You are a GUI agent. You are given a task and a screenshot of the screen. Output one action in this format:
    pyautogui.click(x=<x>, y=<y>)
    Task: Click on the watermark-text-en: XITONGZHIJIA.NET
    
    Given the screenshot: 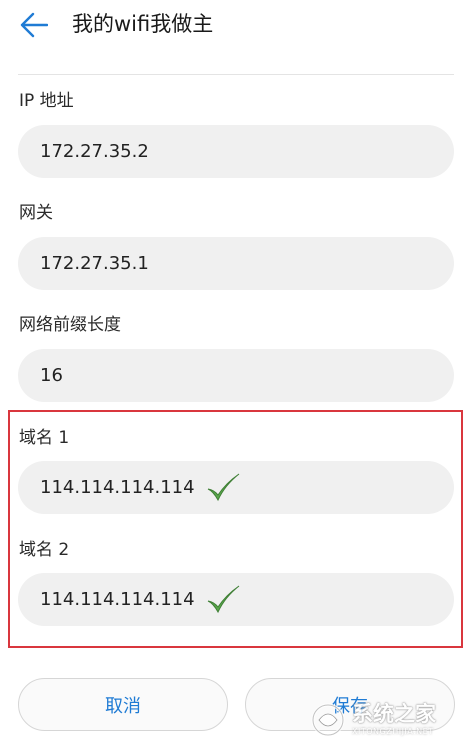 What is the action you would take?
    pyautogui.click(x=393, y=731)
    